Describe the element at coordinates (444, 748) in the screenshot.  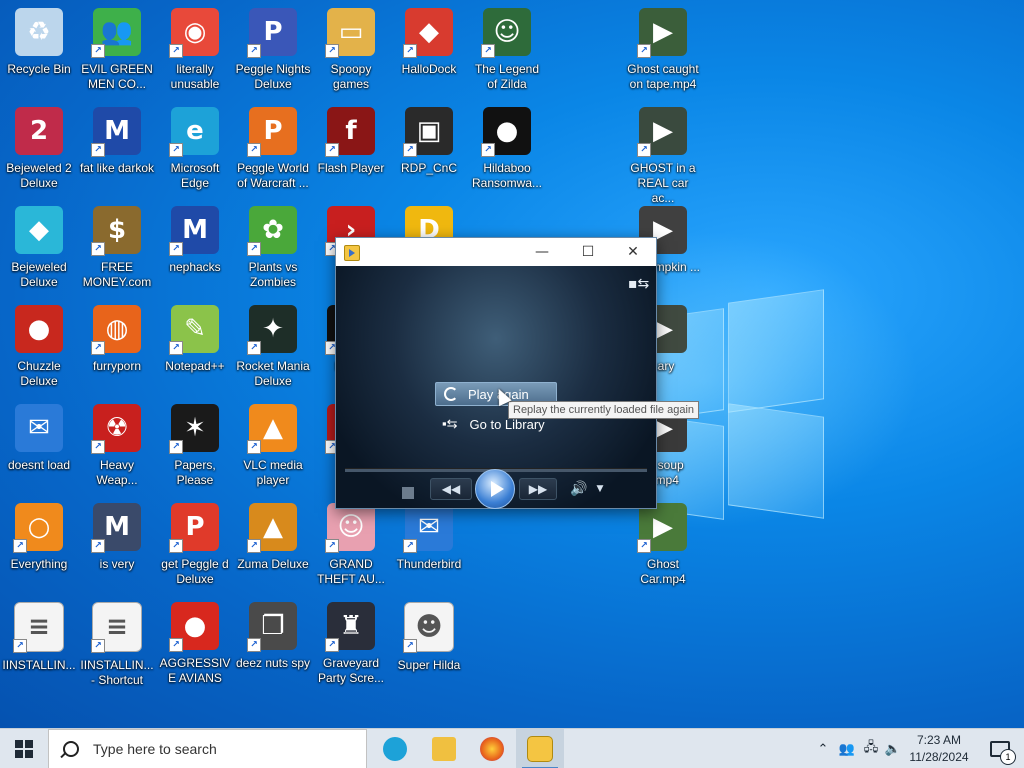
I see `taskbar-file-explorer-button` at that location.